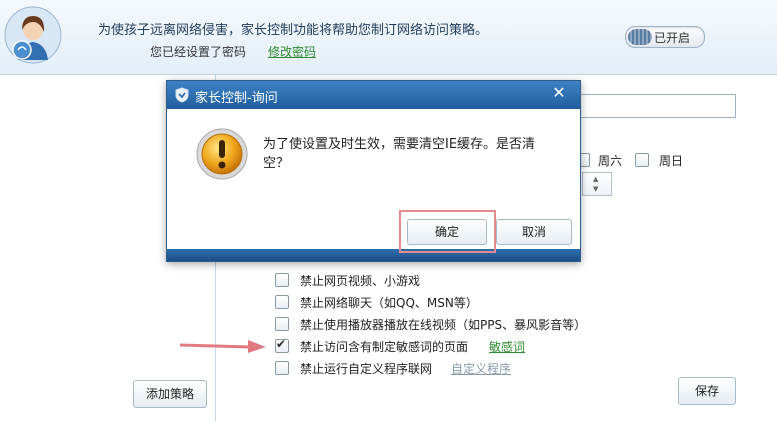 The image size is (777, 421). What do you see at coordinates (222, 346) in the screenshot?
I see `arrow-annotation-icon` at bounding box center [222, 346].